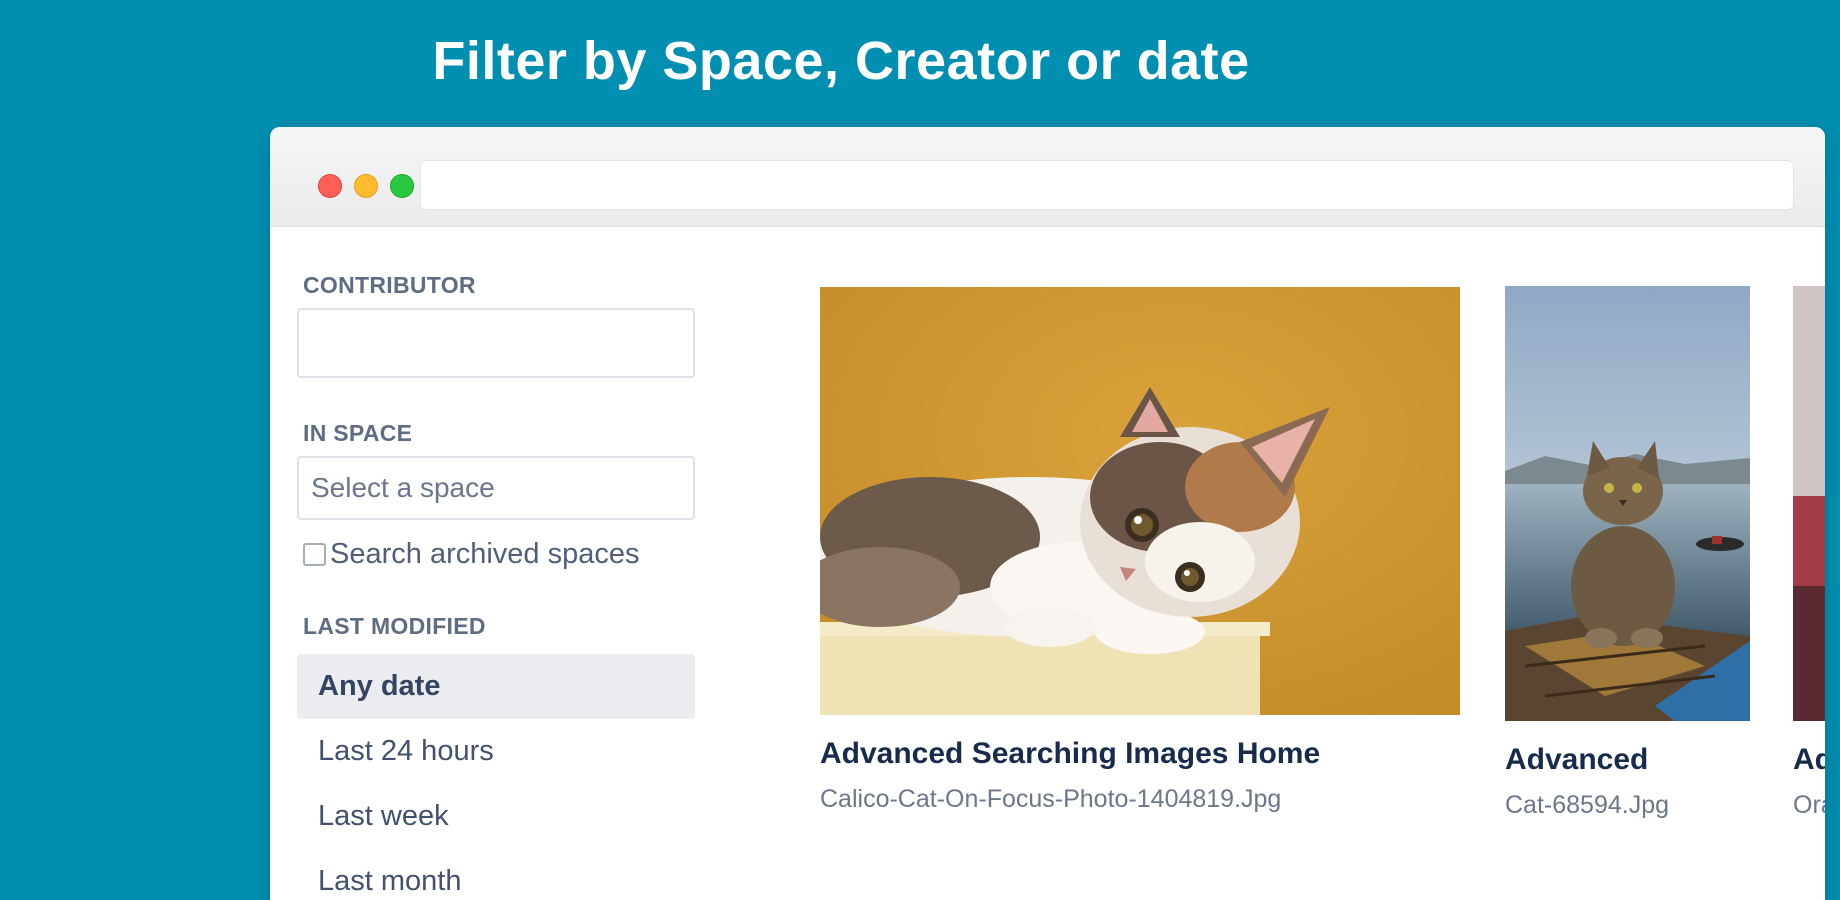 The width and height of the screenshot is (1840, 900). I want to click on date-option-month: Last month, so click(496, 874).